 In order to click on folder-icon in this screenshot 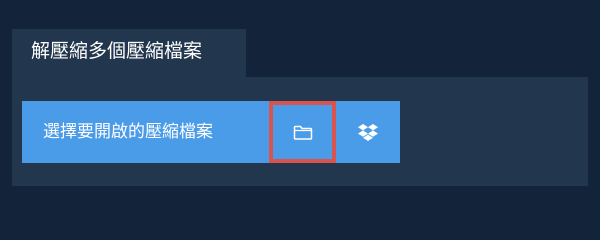, I will do `click(303, 132)`.